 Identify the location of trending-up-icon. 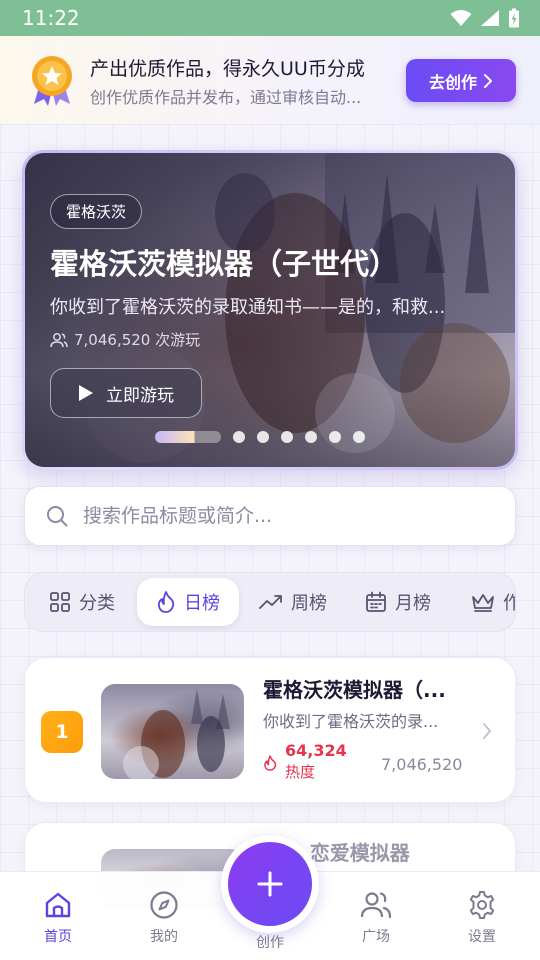
(270, 602).